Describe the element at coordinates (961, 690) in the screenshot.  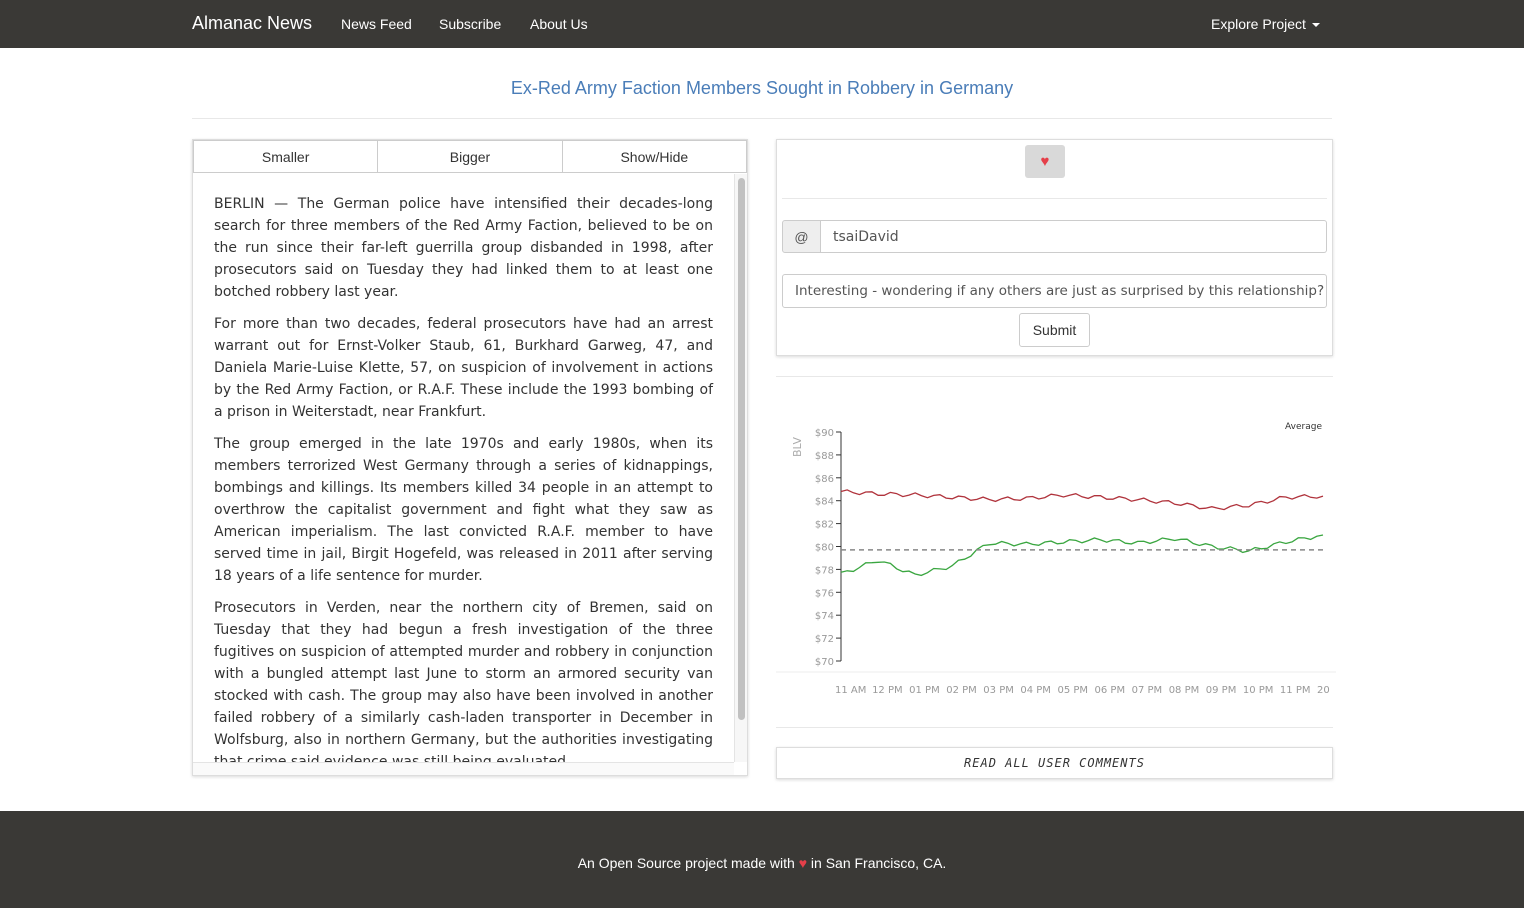
I see `x-tick-label: 02 PM` at that location.